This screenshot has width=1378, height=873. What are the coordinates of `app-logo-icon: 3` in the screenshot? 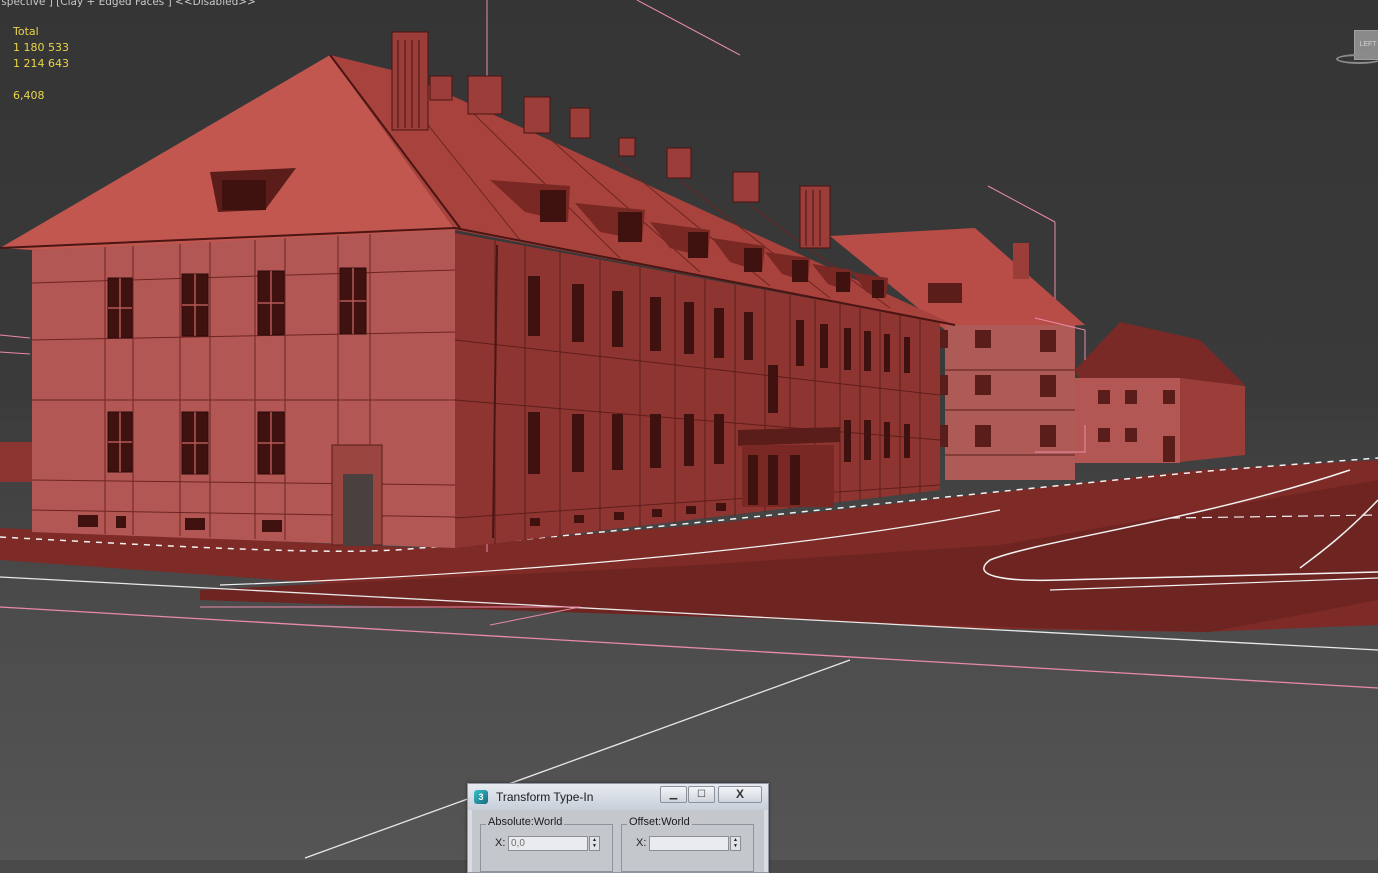 It's located at (481, 797).